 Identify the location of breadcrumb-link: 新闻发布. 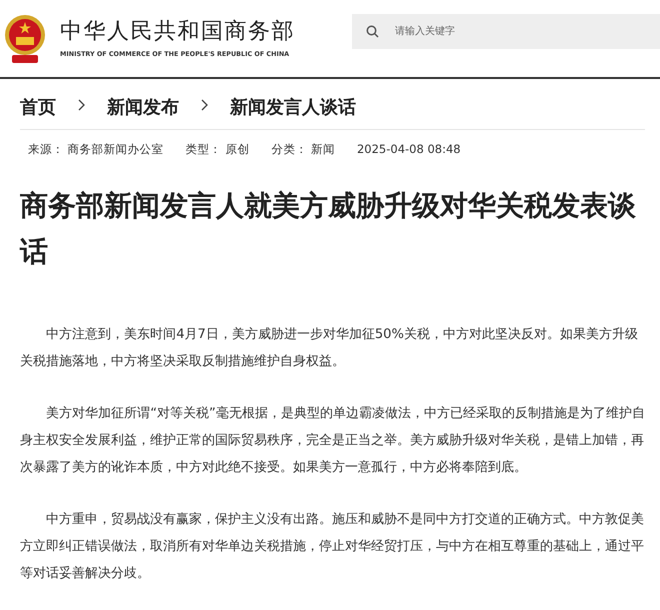
(143, 107).